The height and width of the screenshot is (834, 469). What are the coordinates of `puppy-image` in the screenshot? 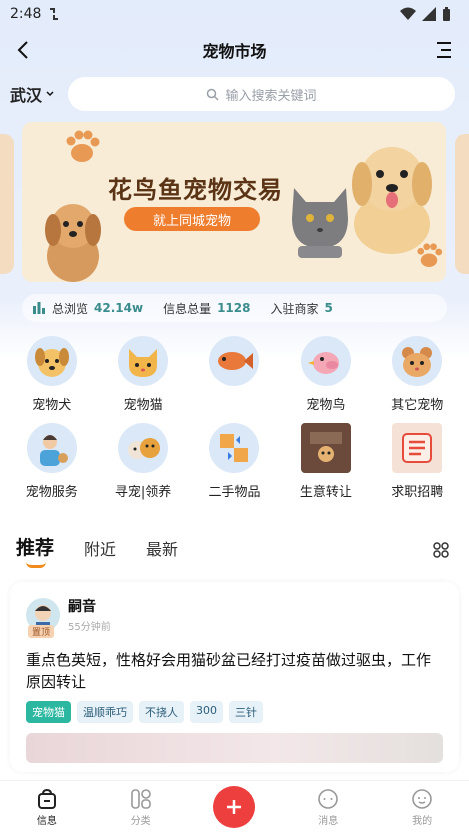 It's located at (73, 243).